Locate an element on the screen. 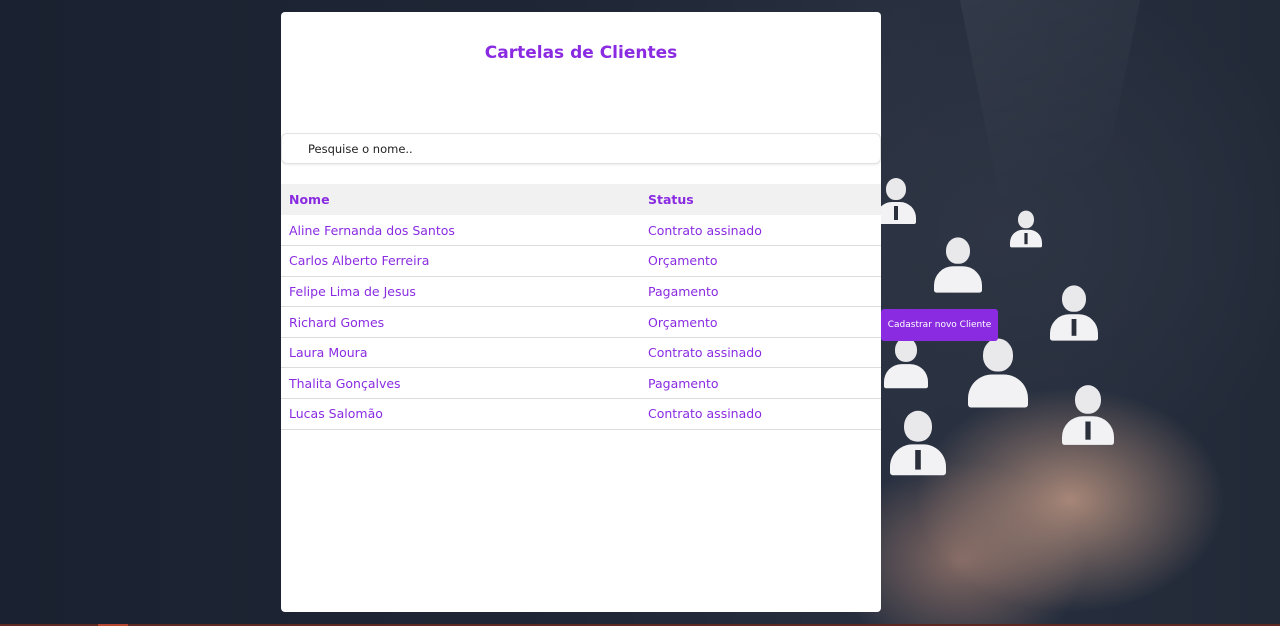  client-name: Lucas Salomão is located at coordinates (464, 414).